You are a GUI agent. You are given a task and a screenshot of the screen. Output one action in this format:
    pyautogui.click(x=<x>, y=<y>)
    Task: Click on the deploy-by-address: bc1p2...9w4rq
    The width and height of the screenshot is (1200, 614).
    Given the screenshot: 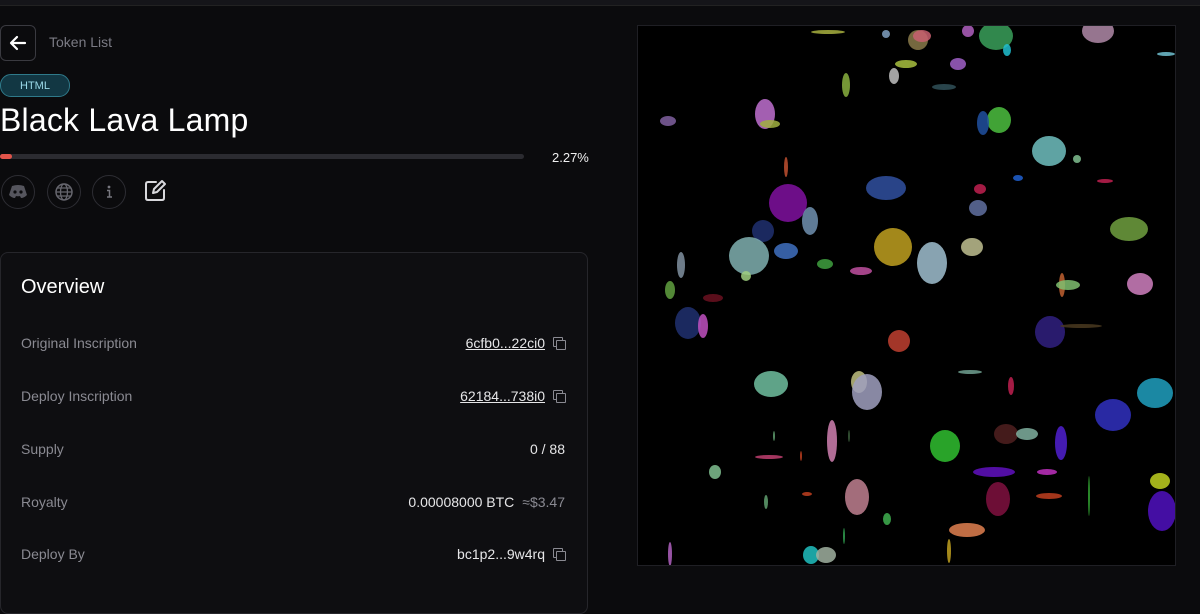 What is the action you would take?
    pyautogui.click(x=501, y=554)
    